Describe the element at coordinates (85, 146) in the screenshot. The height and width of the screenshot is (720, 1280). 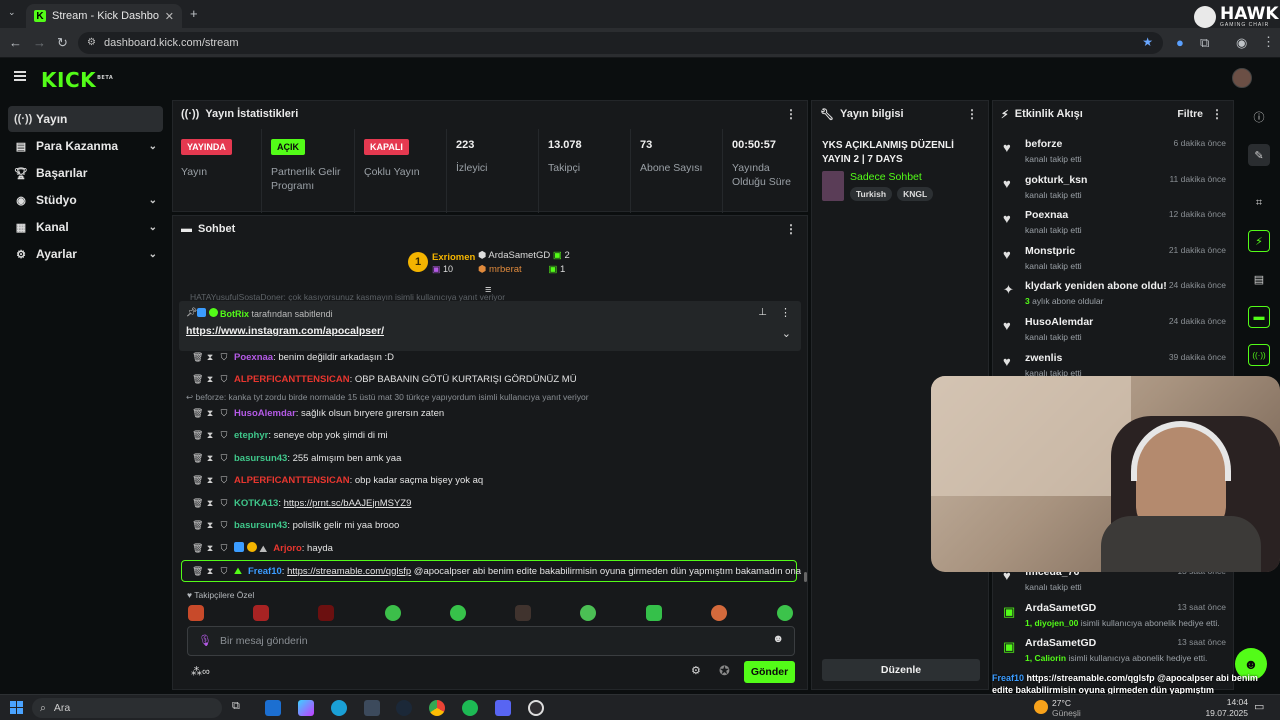
I see `sidebar-item-para-kazanma: ▤ Para Kazanma ⌄` at that location.